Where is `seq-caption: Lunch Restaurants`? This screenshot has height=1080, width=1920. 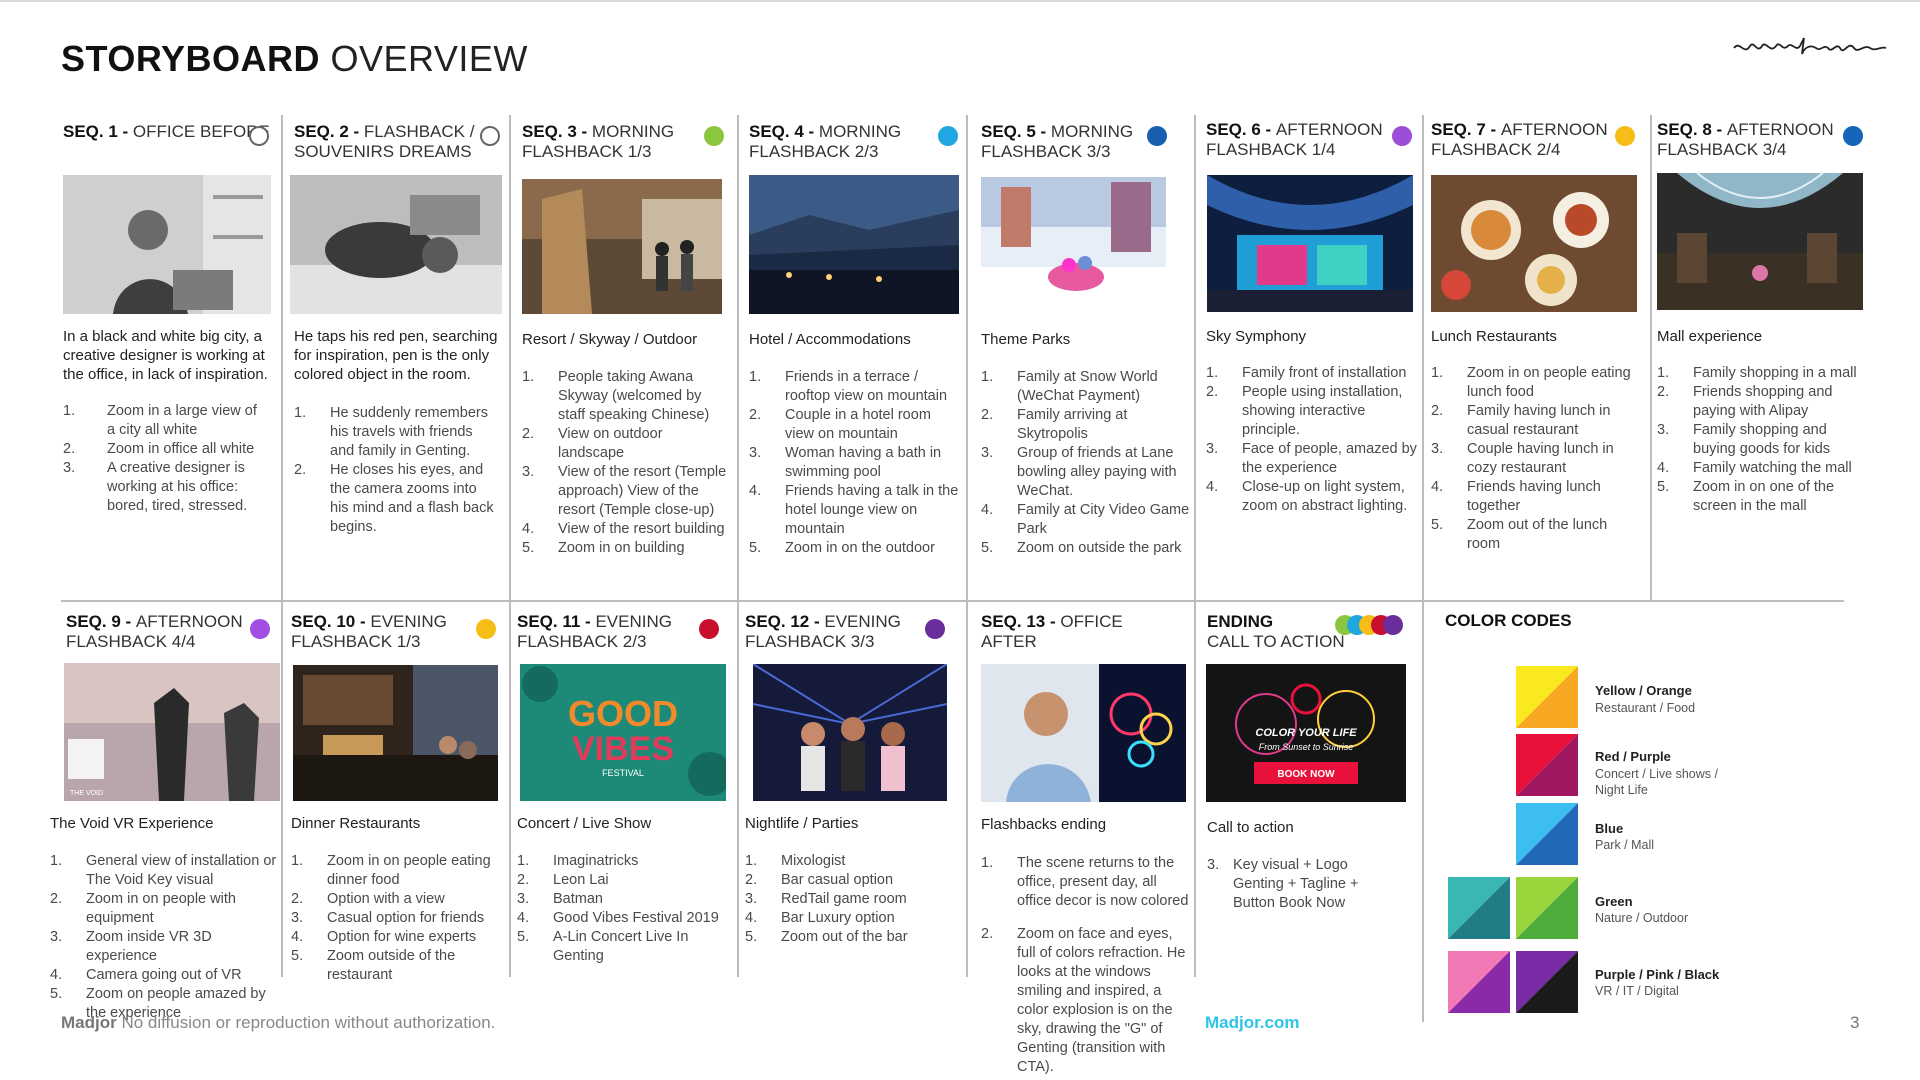
seq-caption: Lunch Restaurants is located at coordinates (1494, 336).